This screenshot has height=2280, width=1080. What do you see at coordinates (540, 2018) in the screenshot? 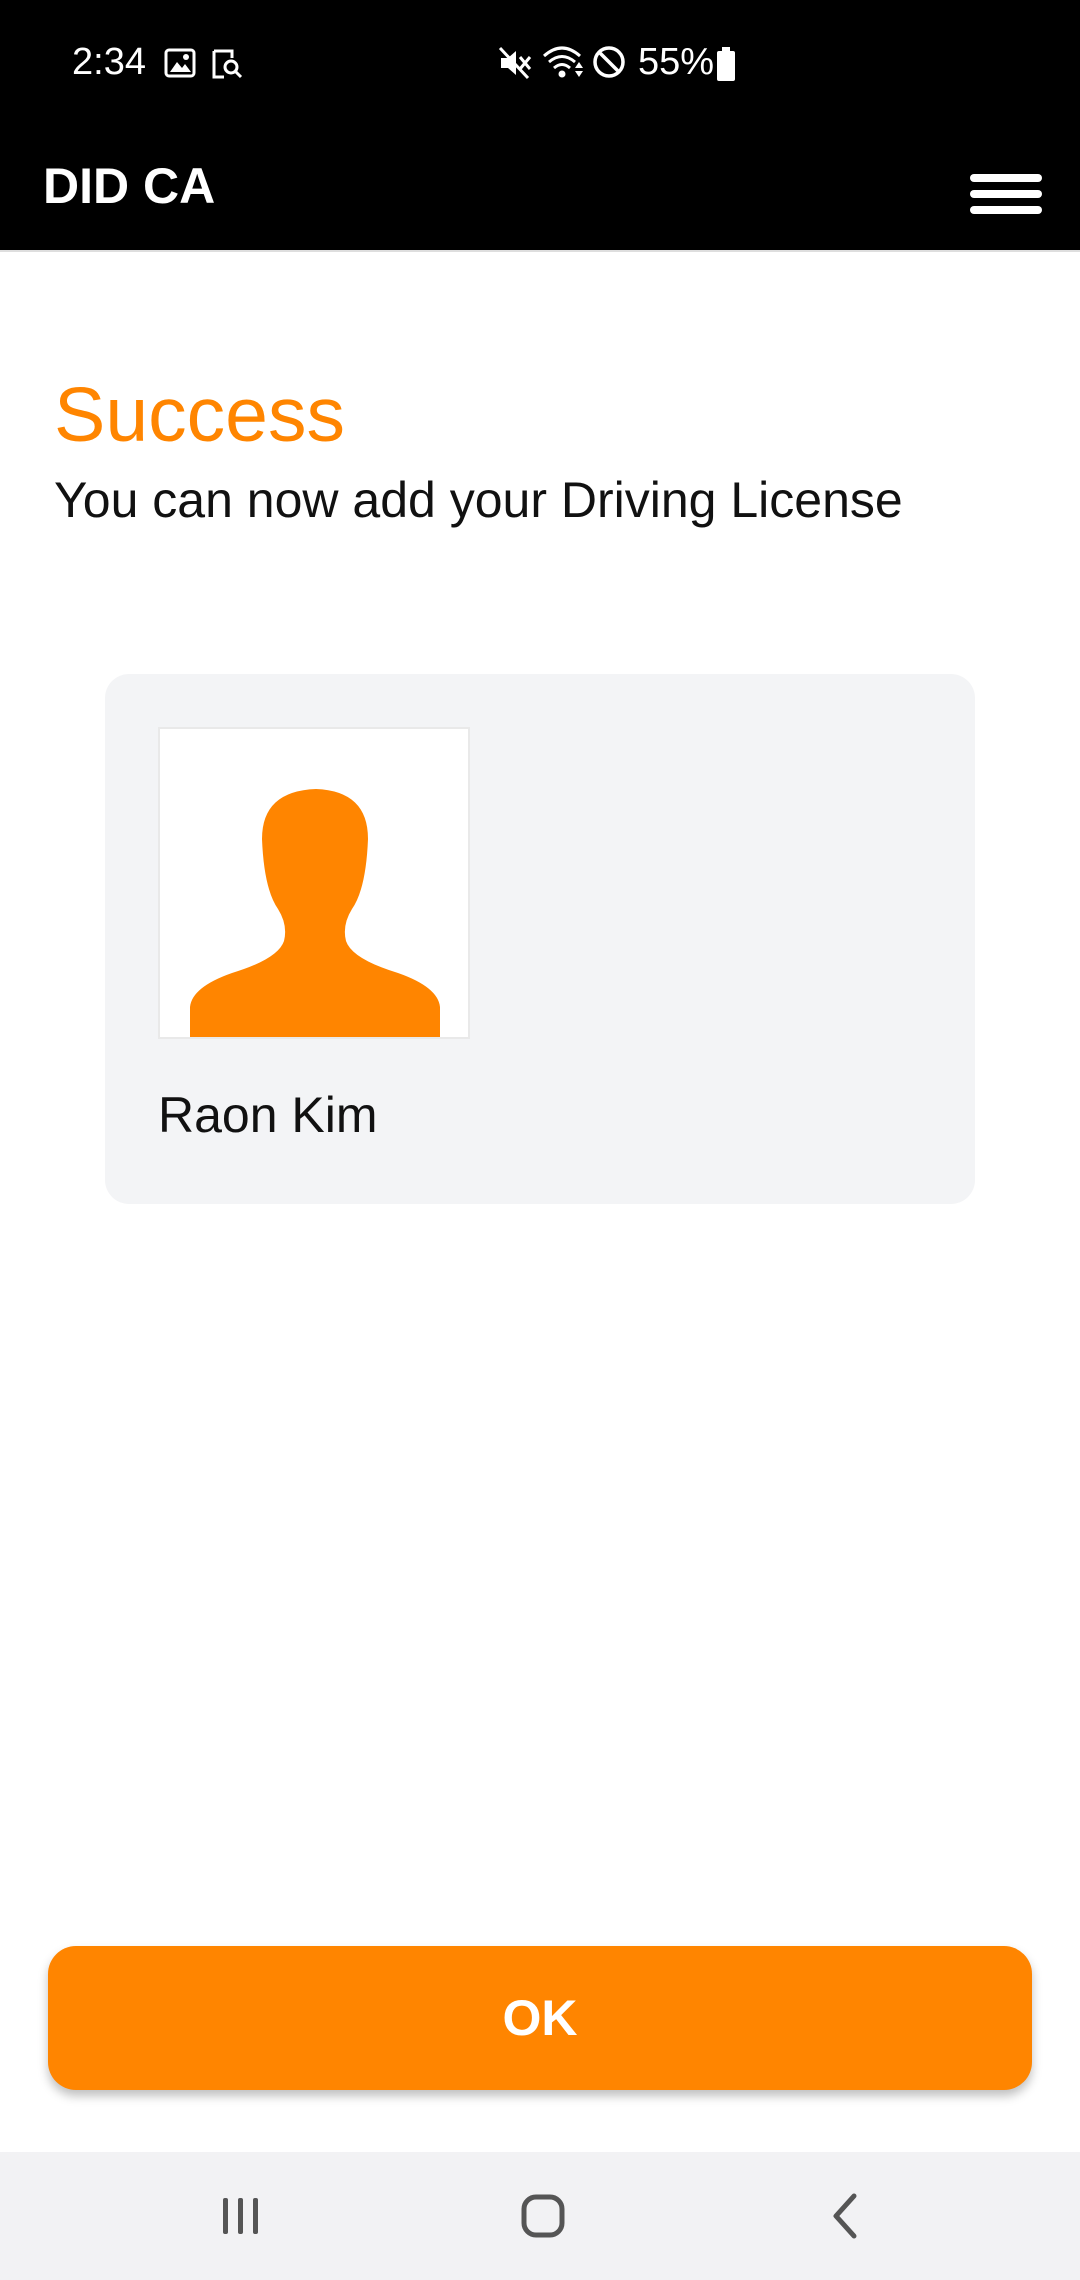
I see `ok-button: OK` at bounding box center [540, 2018].